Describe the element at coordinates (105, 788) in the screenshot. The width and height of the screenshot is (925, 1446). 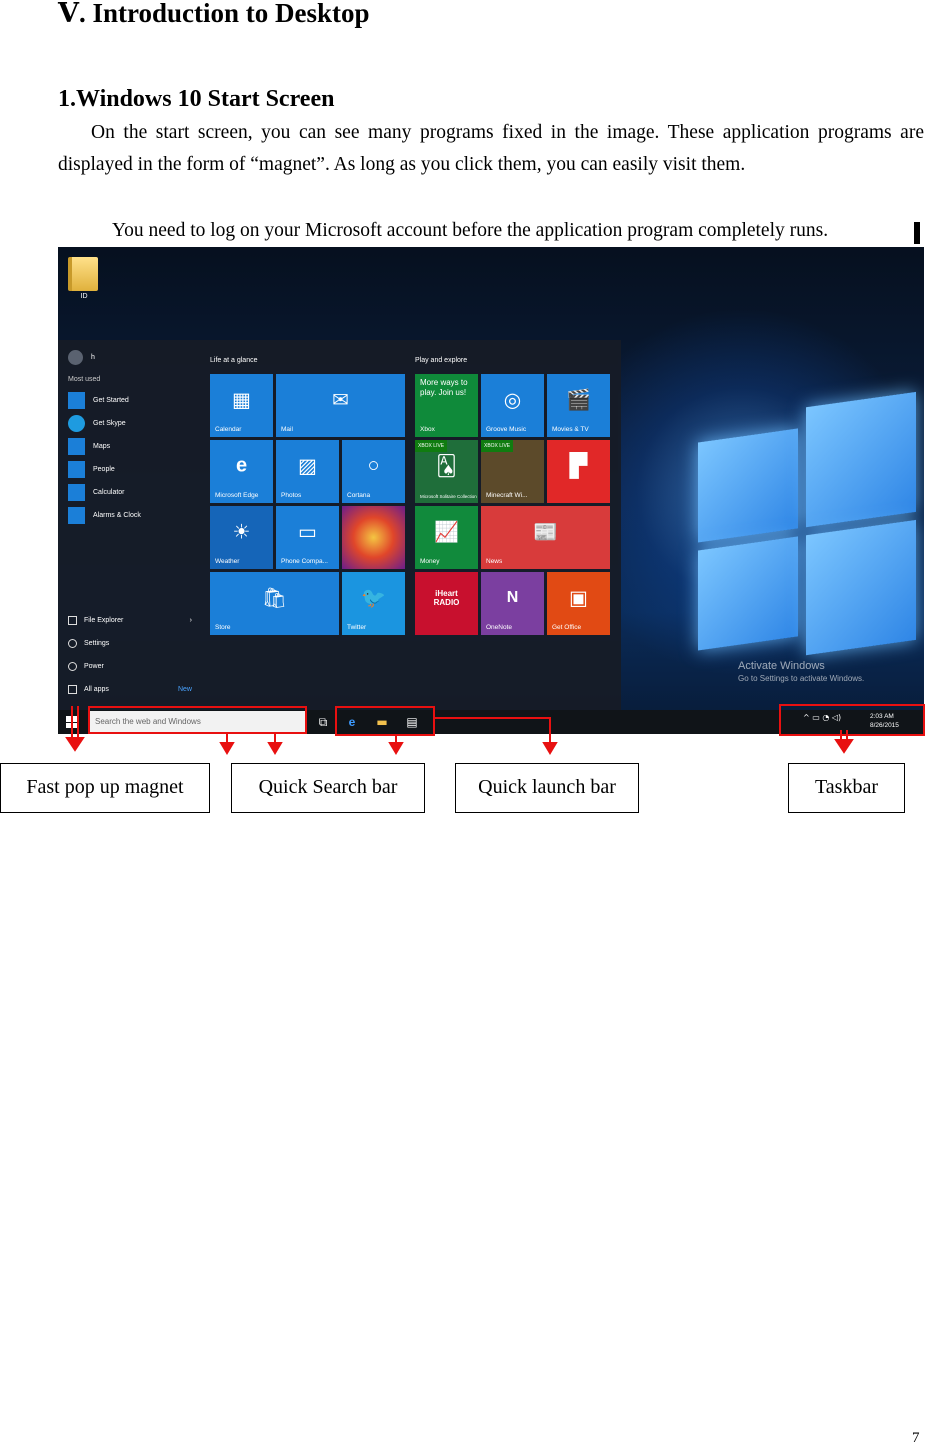
I see `callout-fast-popup-magnet: Fast pop up magnet` at that location.